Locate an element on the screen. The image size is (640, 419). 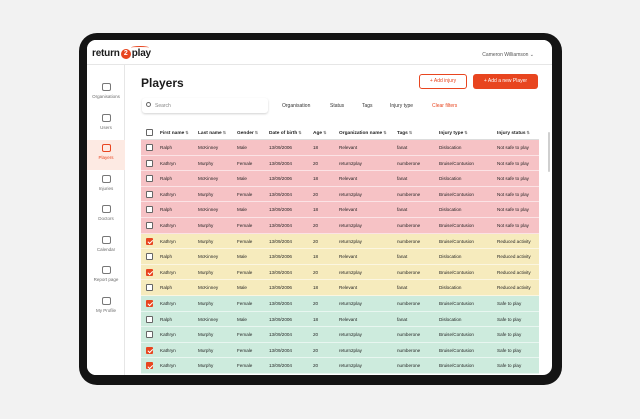
filter-organisation: Organisation is located at coordinates (296, 106).